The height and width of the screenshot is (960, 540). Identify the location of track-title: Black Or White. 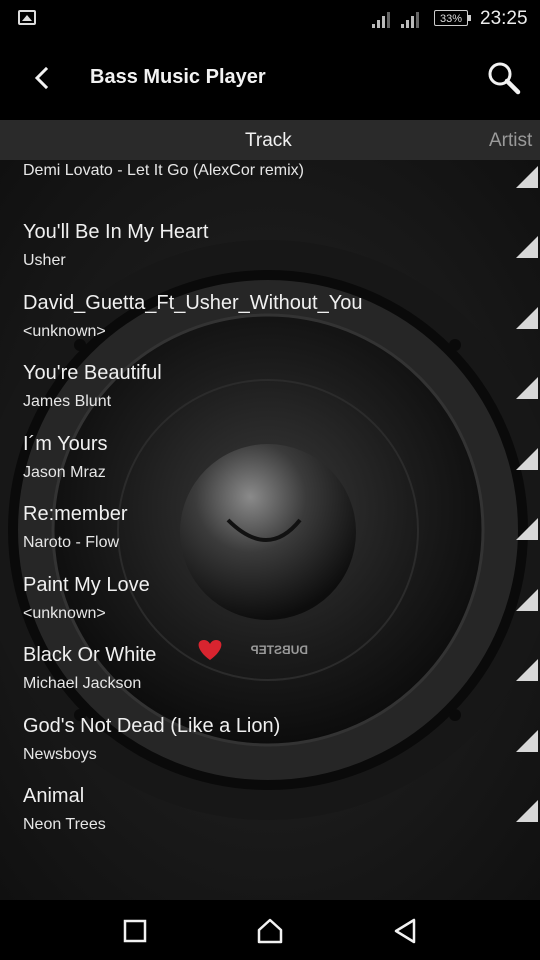
(90, 655).